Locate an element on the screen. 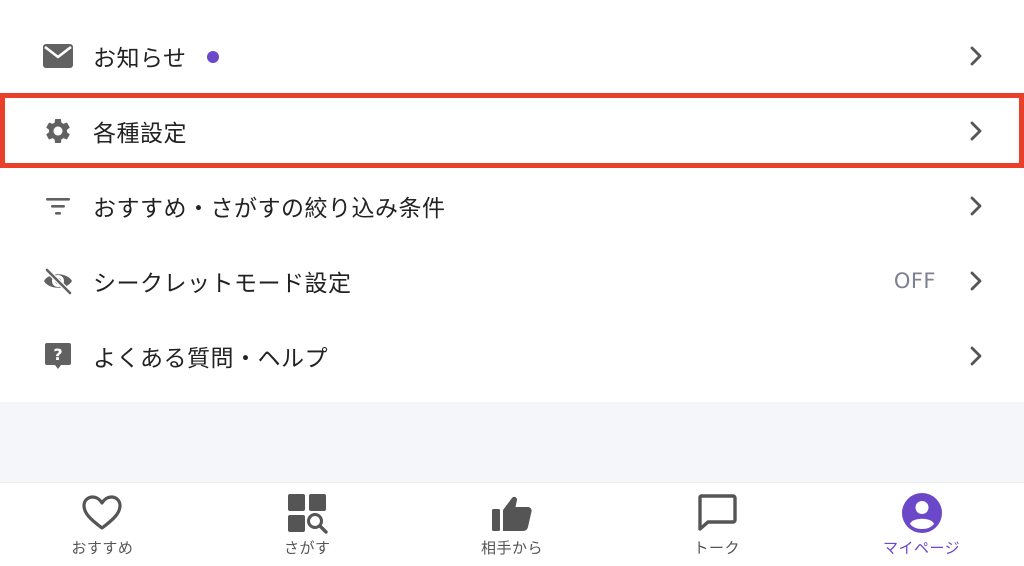 The width and height of the screenshot is (1024, 566). menu-item-notifications: お知らせ is located at coordinates (512, 55).